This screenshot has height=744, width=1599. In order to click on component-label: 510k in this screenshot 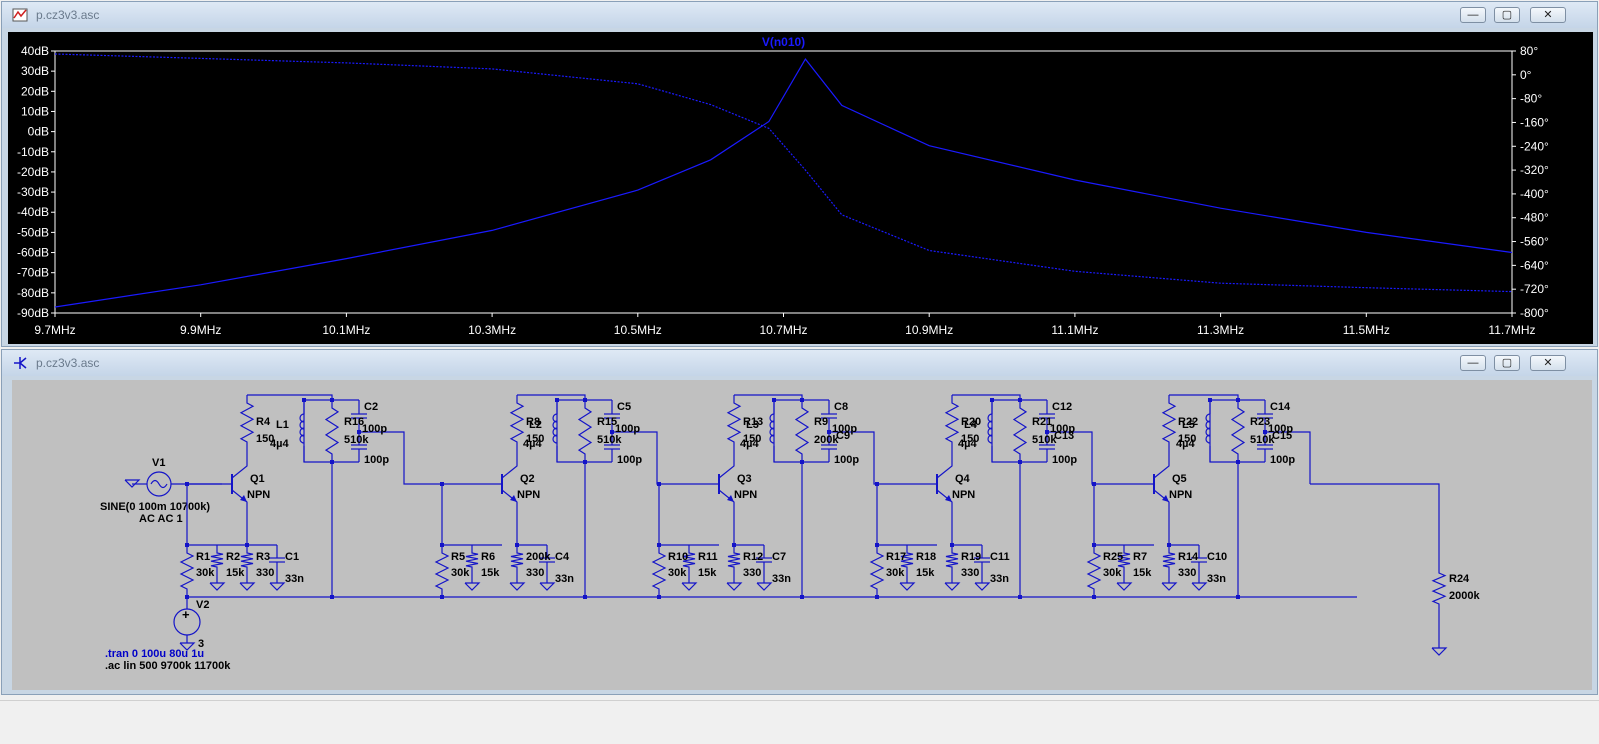, I will do `click(609, 440)`.